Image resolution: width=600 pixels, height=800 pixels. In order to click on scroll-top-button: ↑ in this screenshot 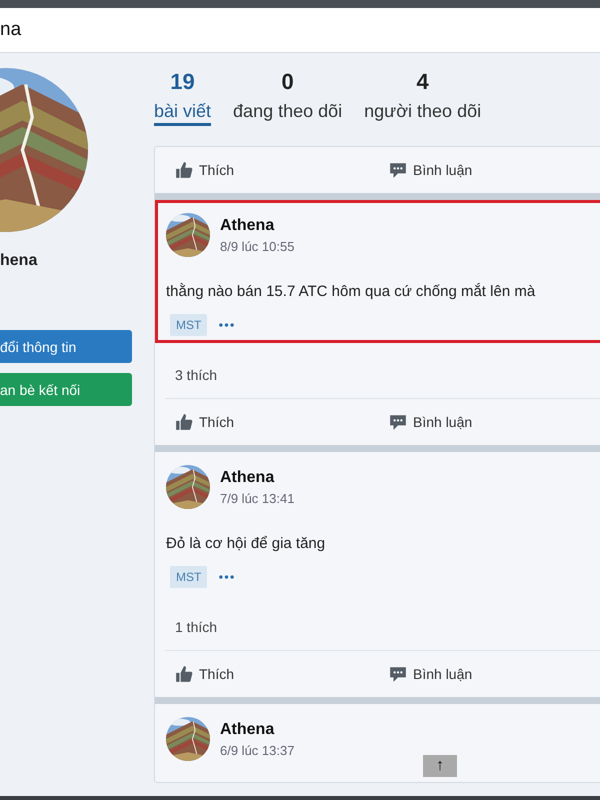, I will do `click(440, 766)`.